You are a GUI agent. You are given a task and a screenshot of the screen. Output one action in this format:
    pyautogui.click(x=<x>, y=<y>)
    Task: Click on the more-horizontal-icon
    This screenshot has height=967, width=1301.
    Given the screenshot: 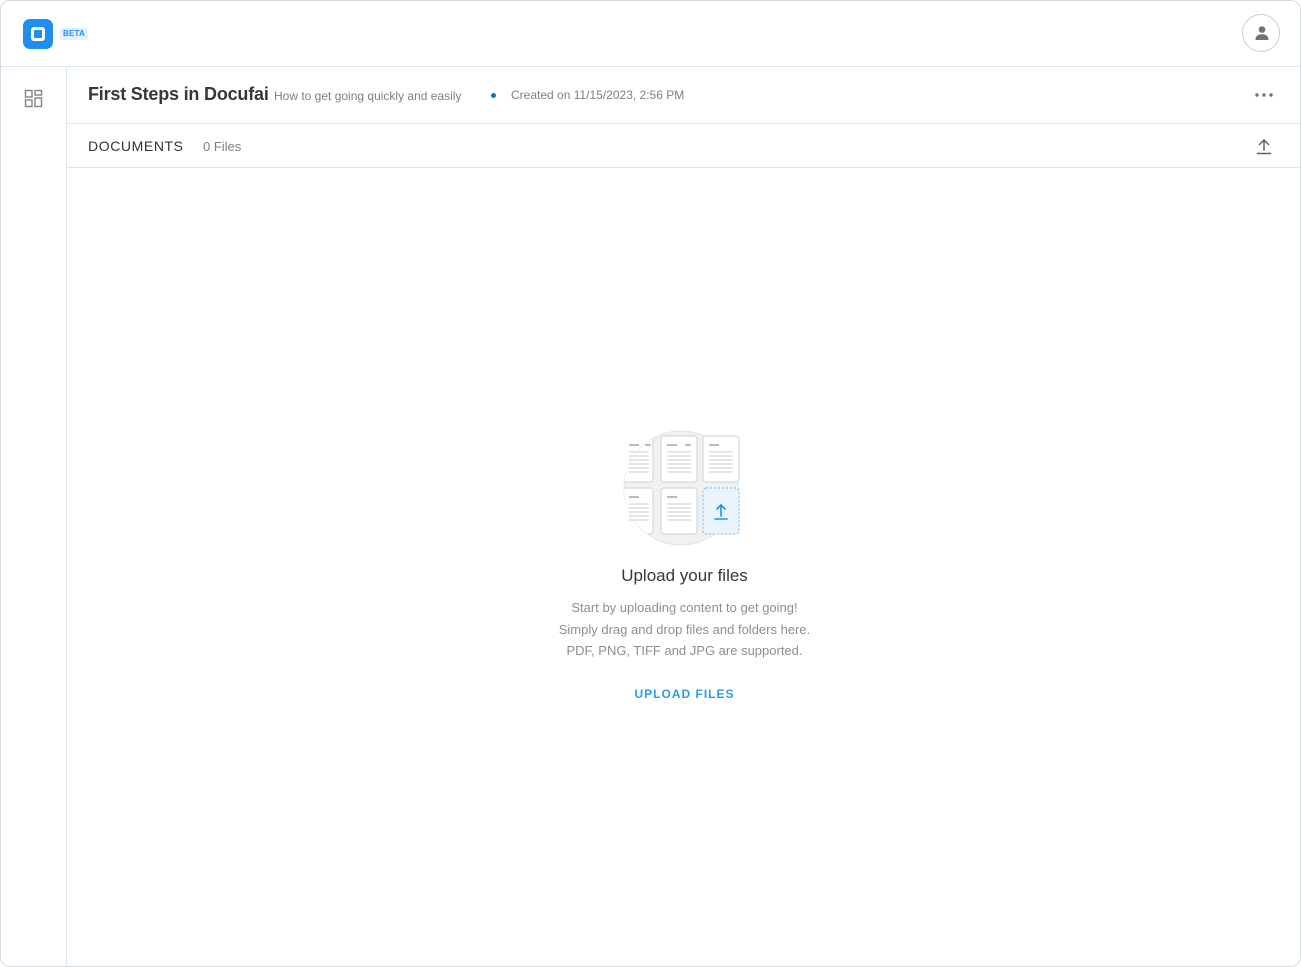 What is the action you would take?
    pyautogui.click(x=1264, y=95)
    